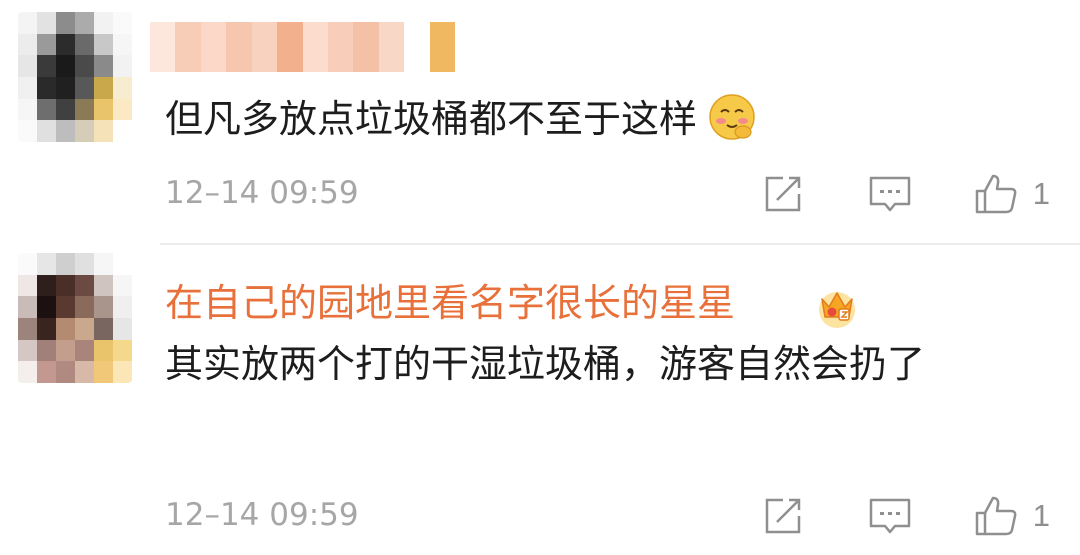 Image resolution: width=1080 pixels, height=555 pixels. Describe the element at coordinates (303, 47) in the screenshot. I see `username-blurred` at that location.